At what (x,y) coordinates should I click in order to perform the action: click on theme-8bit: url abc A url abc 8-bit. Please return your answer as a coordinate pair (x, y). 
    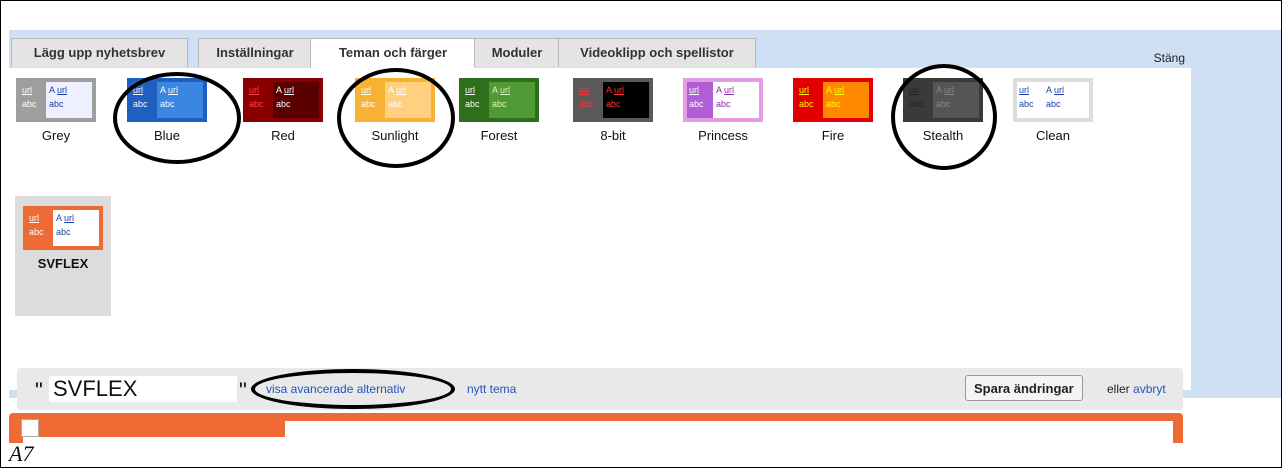
    Looking at the image, I should click on (613, 118).